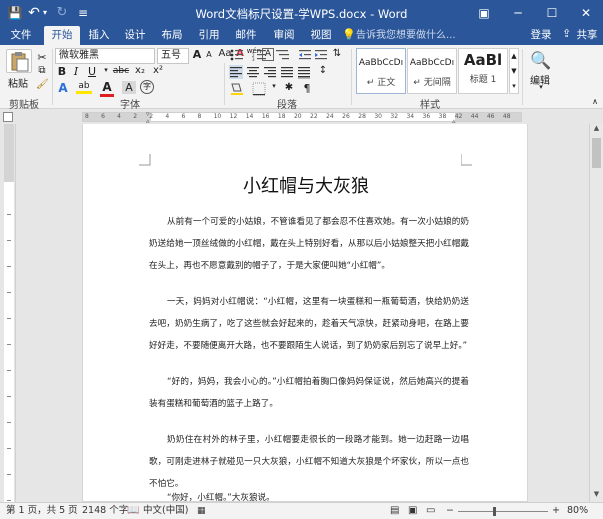 The width and height of the screenshot is (603, 519). I want to click on text-area, so click(9, 342).